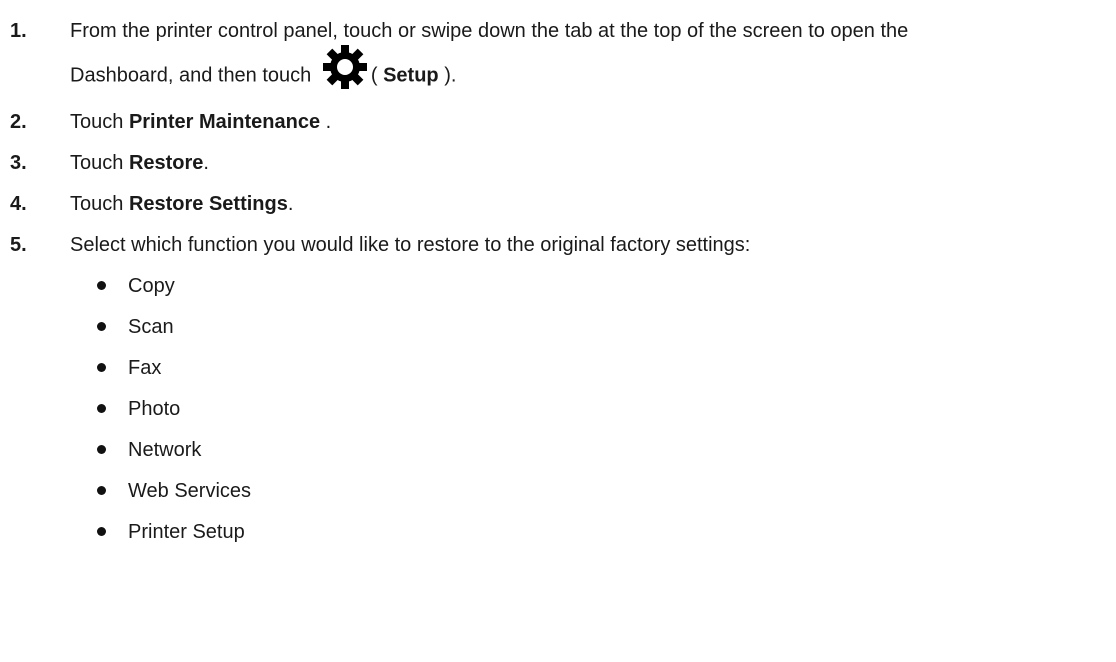  I want to click on step-number: 4., so click(18, 204).